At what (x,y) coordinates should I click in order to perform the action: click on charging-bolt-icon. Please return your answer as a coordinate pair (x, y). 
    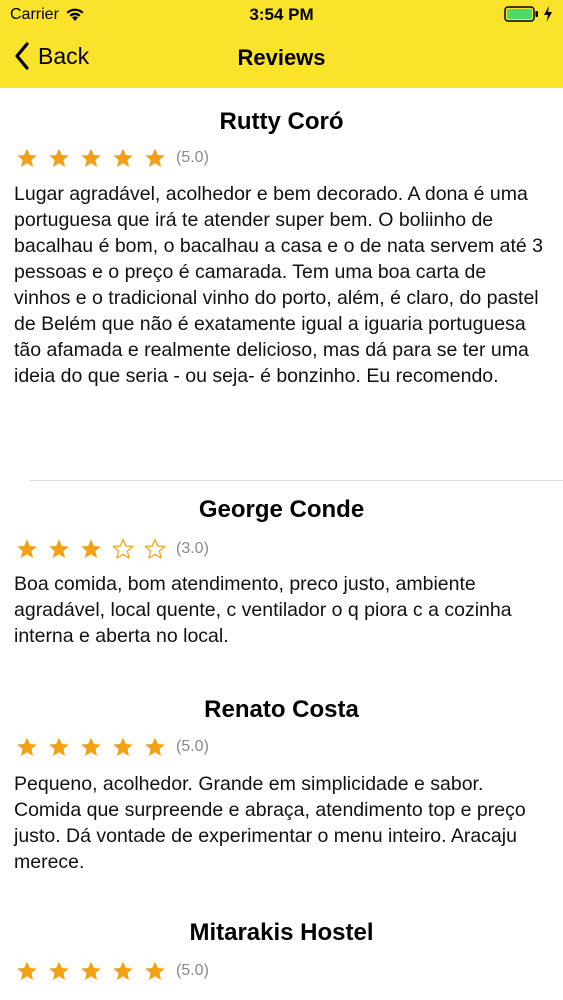
    Looking at the image, I should click on (548, 14).